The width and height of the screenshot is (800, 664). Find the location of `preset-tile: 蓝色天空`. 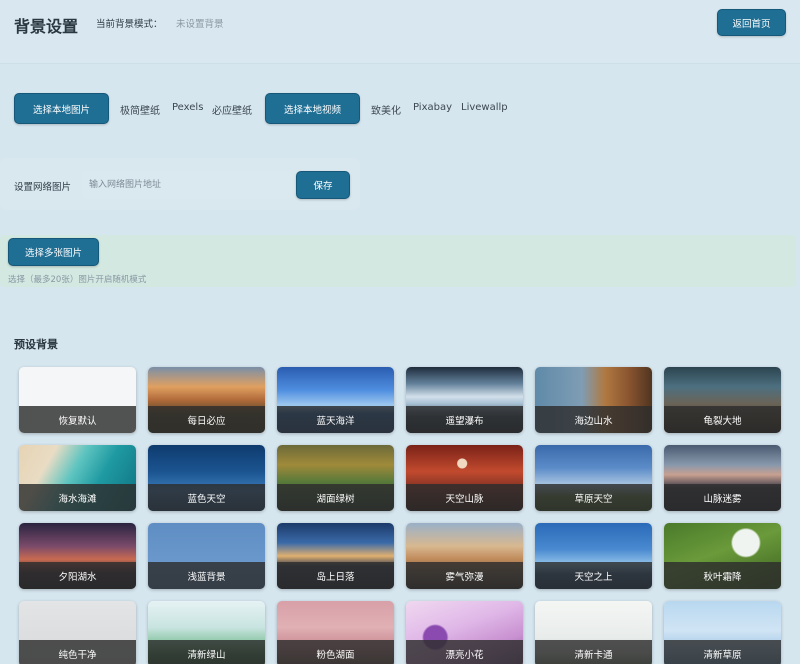

preset-tile: 蓝色天空 is located at coordinates (206, 478).